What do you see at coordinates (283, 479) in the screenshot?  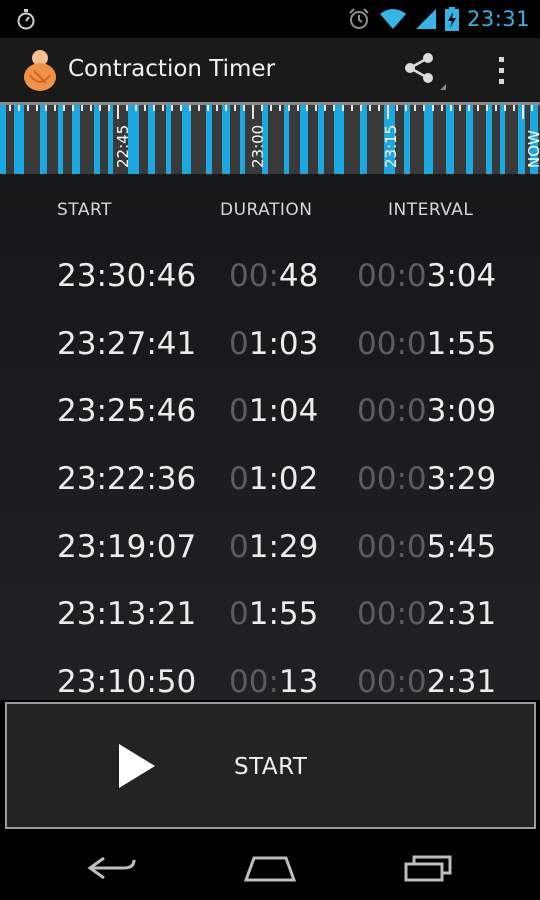 I see `duration-value: 1:02` at bounding box center [283, 479].